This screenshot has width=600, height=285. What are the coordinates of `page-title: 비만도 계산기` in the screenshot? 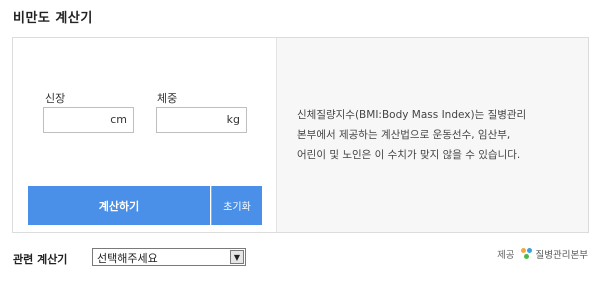 It's located at (53, 18).